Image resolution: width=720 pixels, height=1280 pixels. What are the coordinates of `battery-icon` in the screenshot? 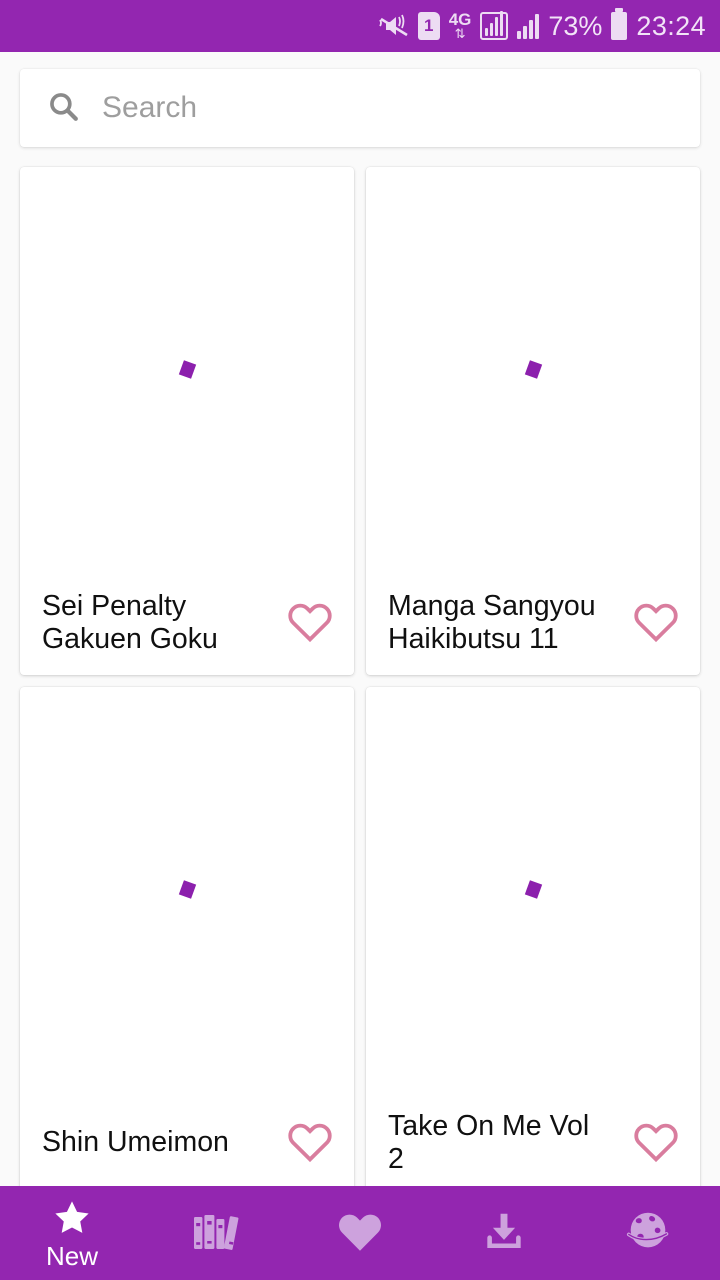 It's located at (619, 24).